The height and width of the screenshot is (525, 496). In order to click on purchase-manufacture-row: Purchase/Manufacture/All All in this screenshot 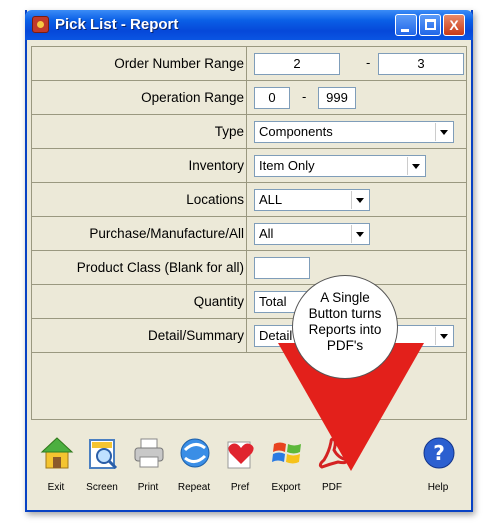, I will do `click(249, 234)`.